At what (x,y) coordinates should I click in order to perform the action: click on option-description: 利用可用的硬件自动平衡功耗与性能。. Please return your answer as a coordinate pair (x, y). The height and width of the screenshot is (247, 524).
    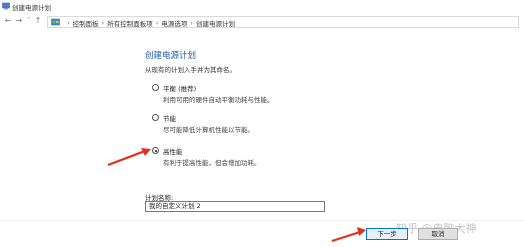
    Looking at the image, I should click on (218, 100).